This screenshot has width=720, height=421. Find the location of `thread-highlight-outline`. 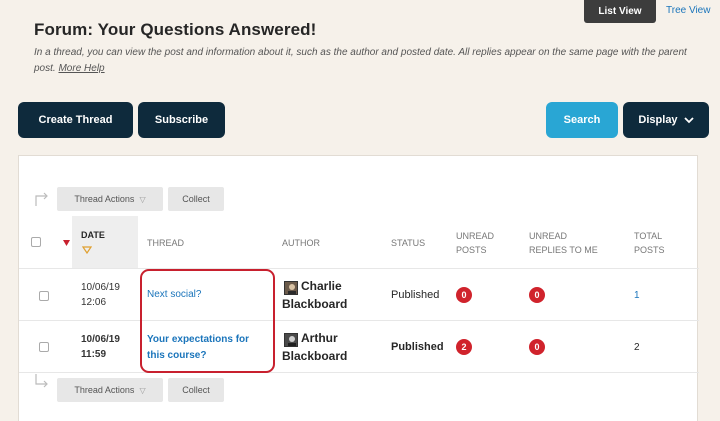

thread-highlight-outline is located at coordinates (207, 321).